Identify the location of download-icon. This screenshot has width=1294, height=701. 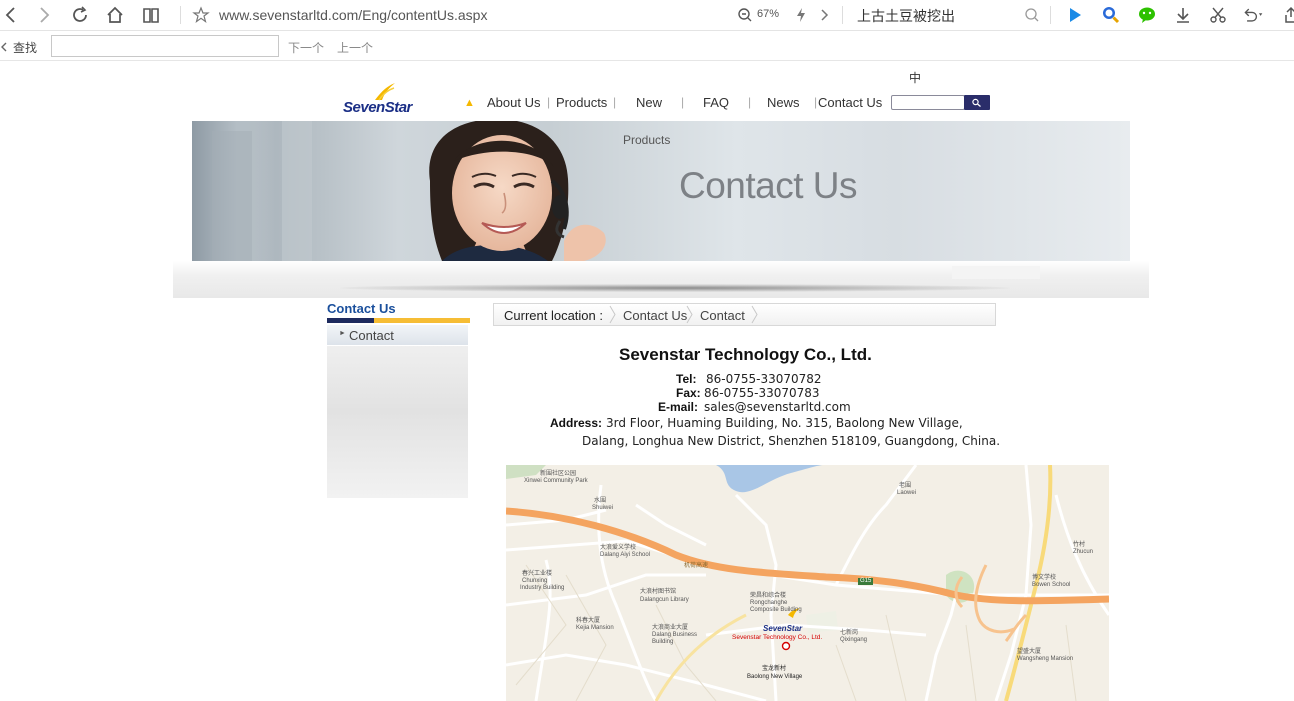
(1183, 15).